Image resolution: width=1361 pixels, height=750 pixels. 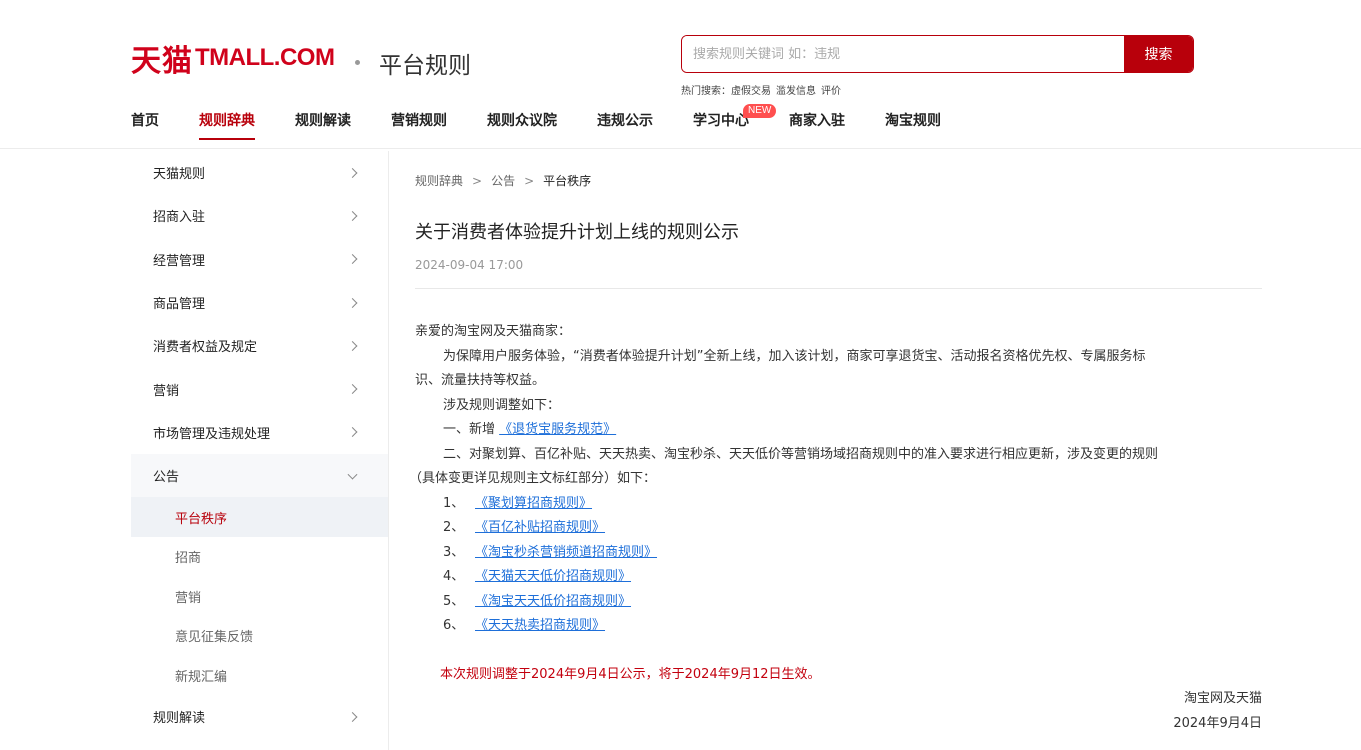 What do you see at coordinates (625, 125) in the screenshot?
I see `nav-violation-notice: 违规公示` at bounding box center [625, 125].